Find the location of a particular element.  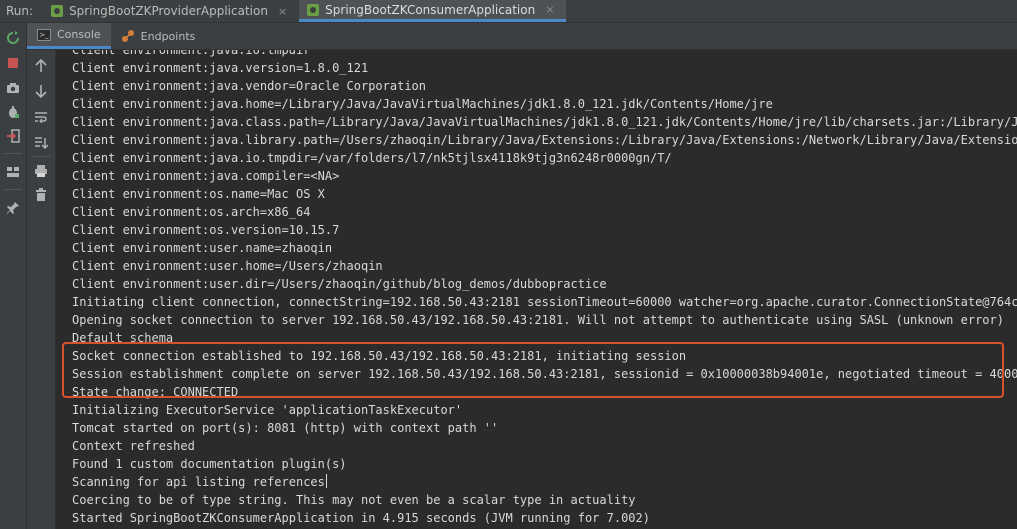

console-line: Client environment:os.name=Mac OS X is located at coordinates (198, 194).